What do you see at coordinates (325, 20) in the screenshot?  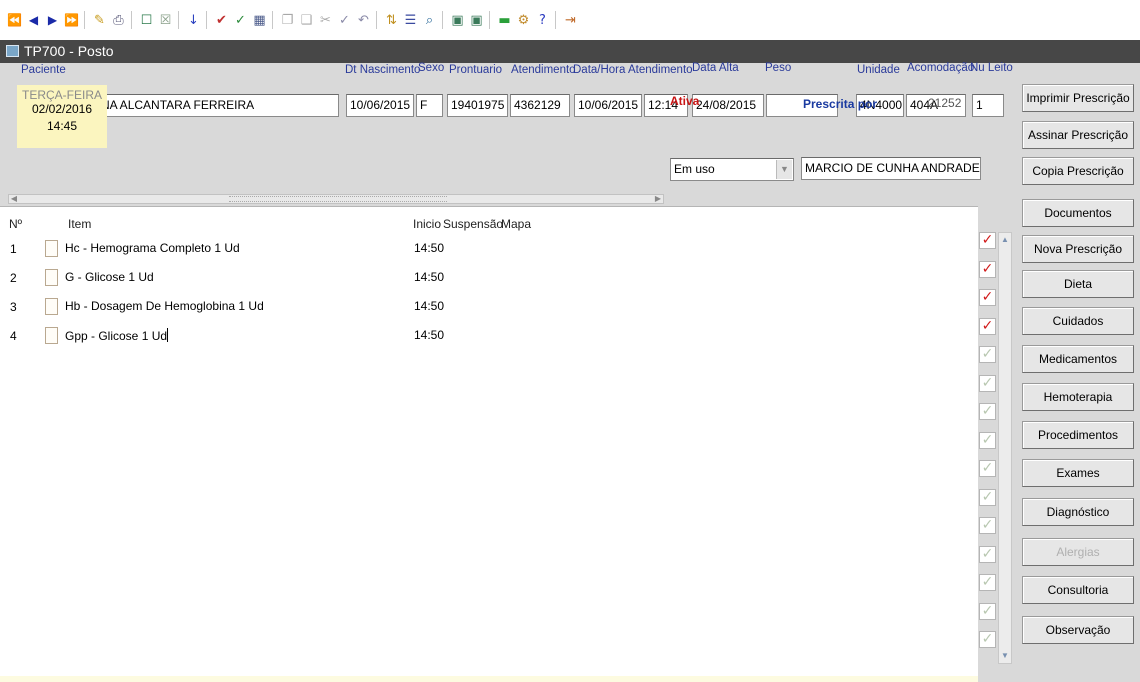 I see `cut-icon: ✂` at bounding box center [325, 20].